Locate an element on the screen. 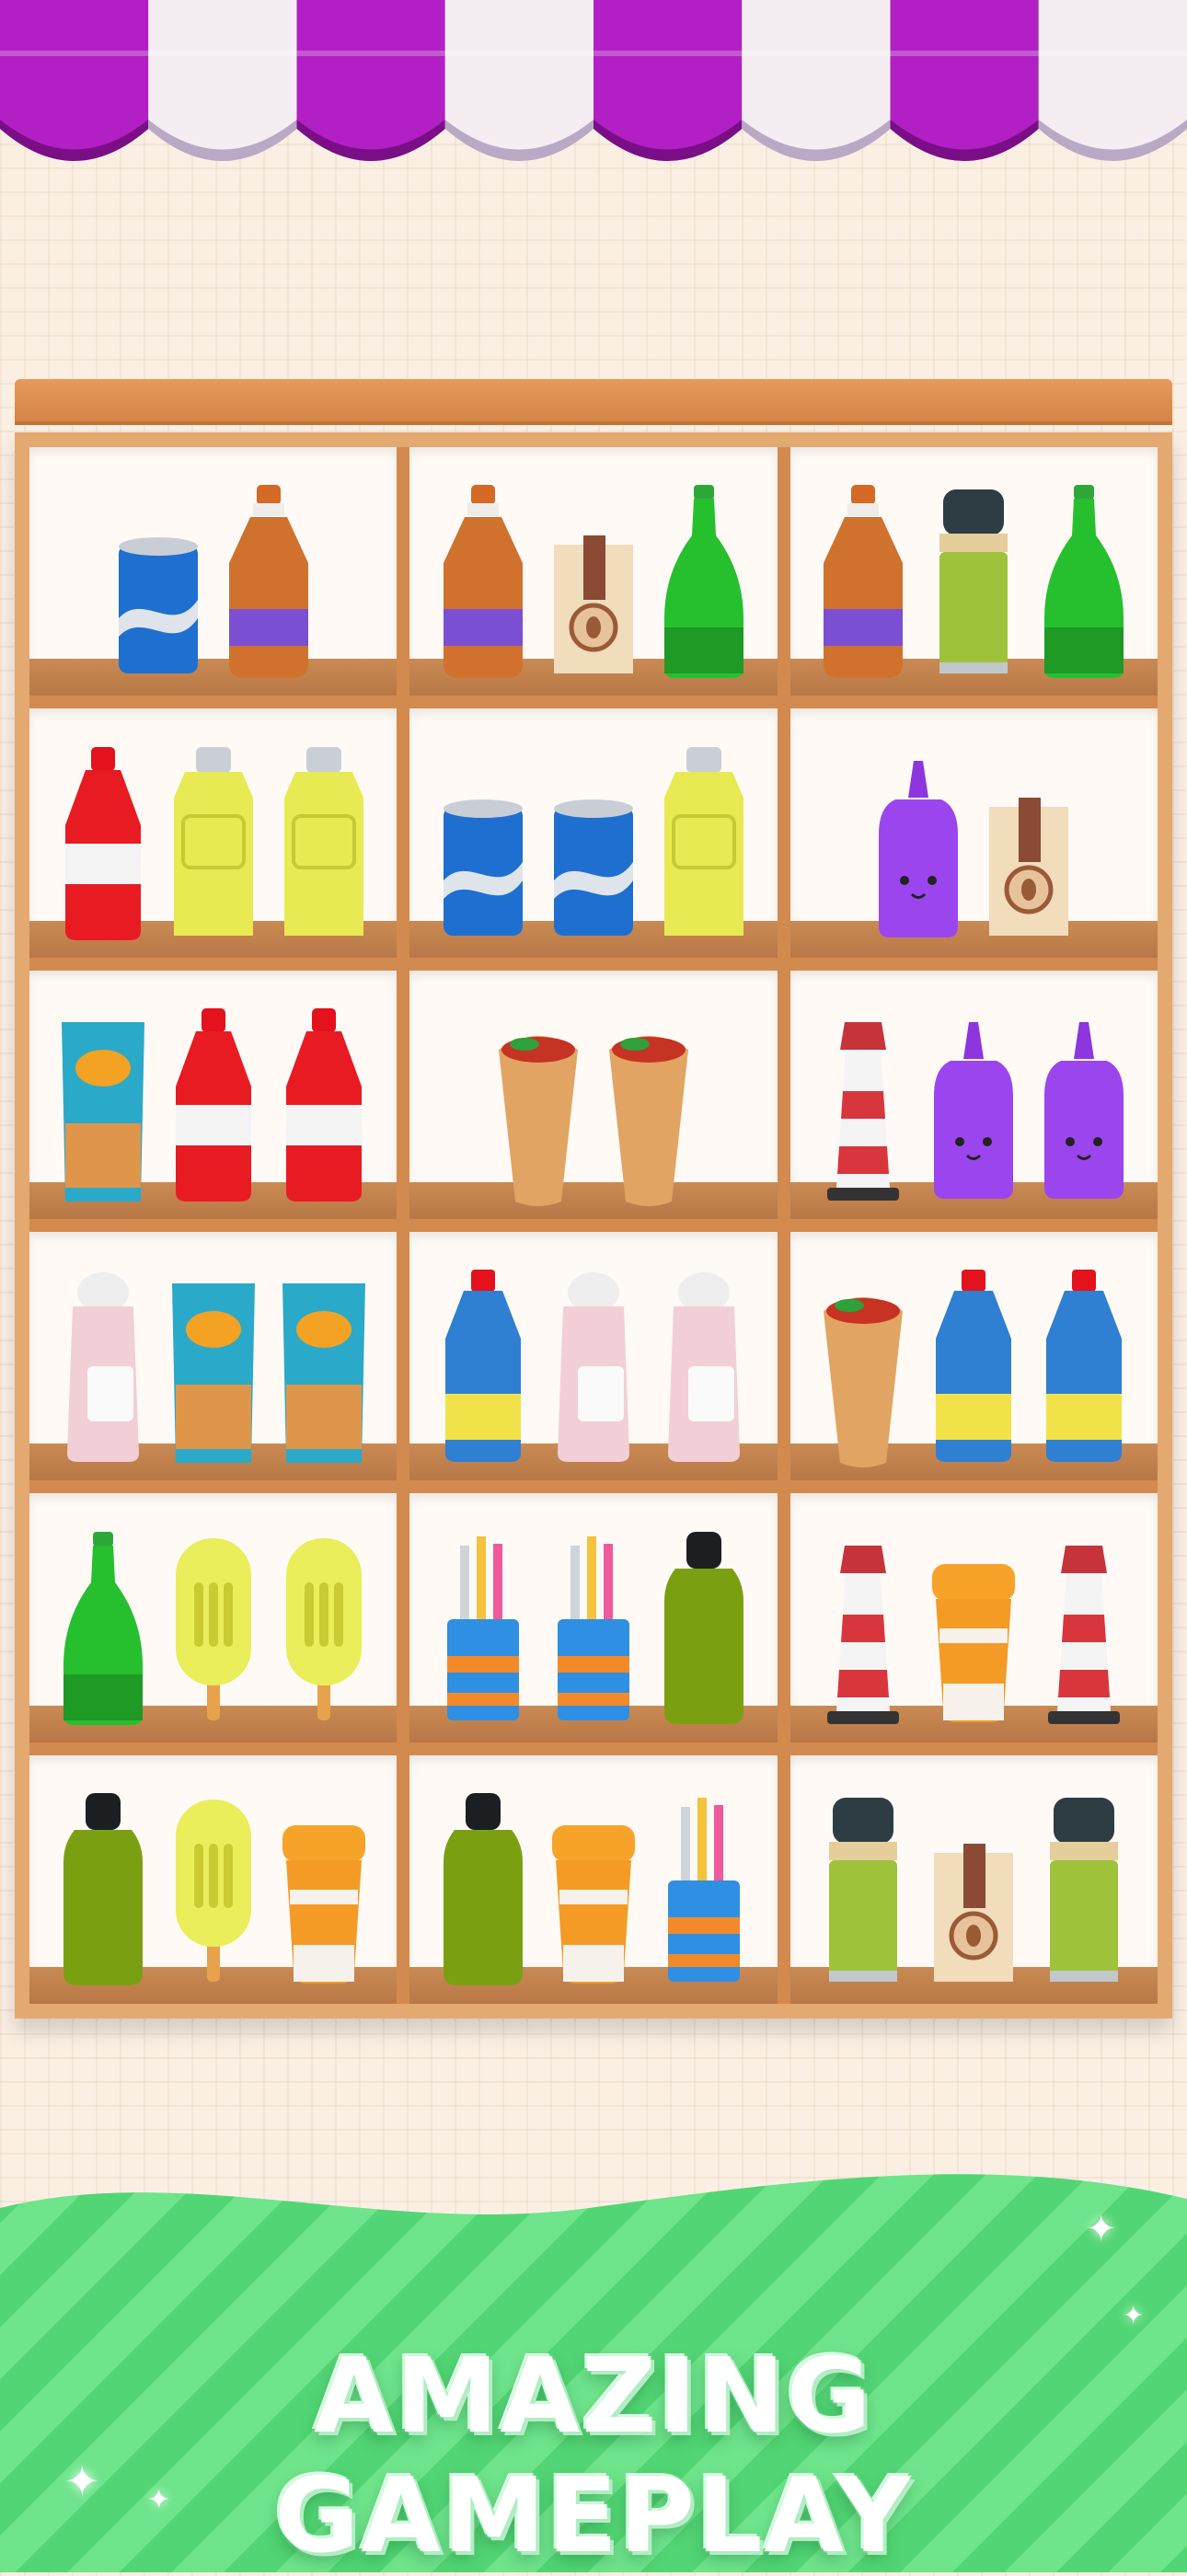 This screenshot has height=2576, width=1187. shelf-slot-r1-c1 is located at coordinates (213, 571).